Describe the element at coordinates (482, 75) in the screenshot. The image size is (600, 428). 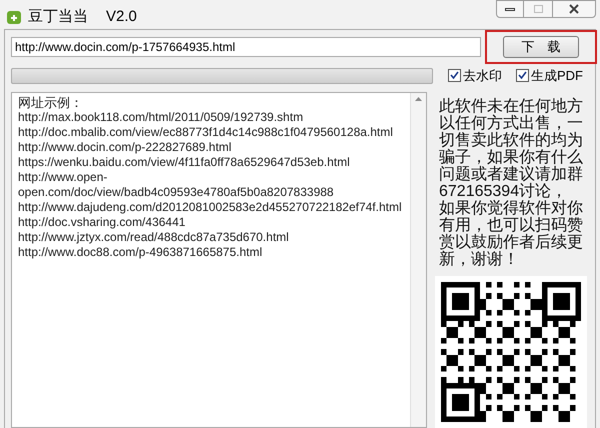
I see `option-label: 去水印` at that location.